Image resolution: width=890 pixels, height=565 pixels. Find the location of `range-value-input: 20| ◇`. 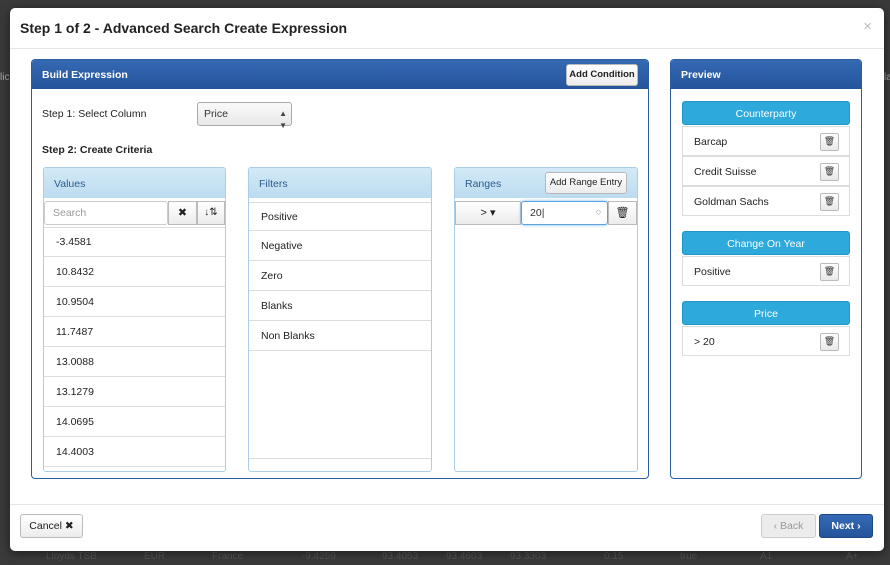

range-value-input: 20| ◇ is located at coordinates (564, 213).